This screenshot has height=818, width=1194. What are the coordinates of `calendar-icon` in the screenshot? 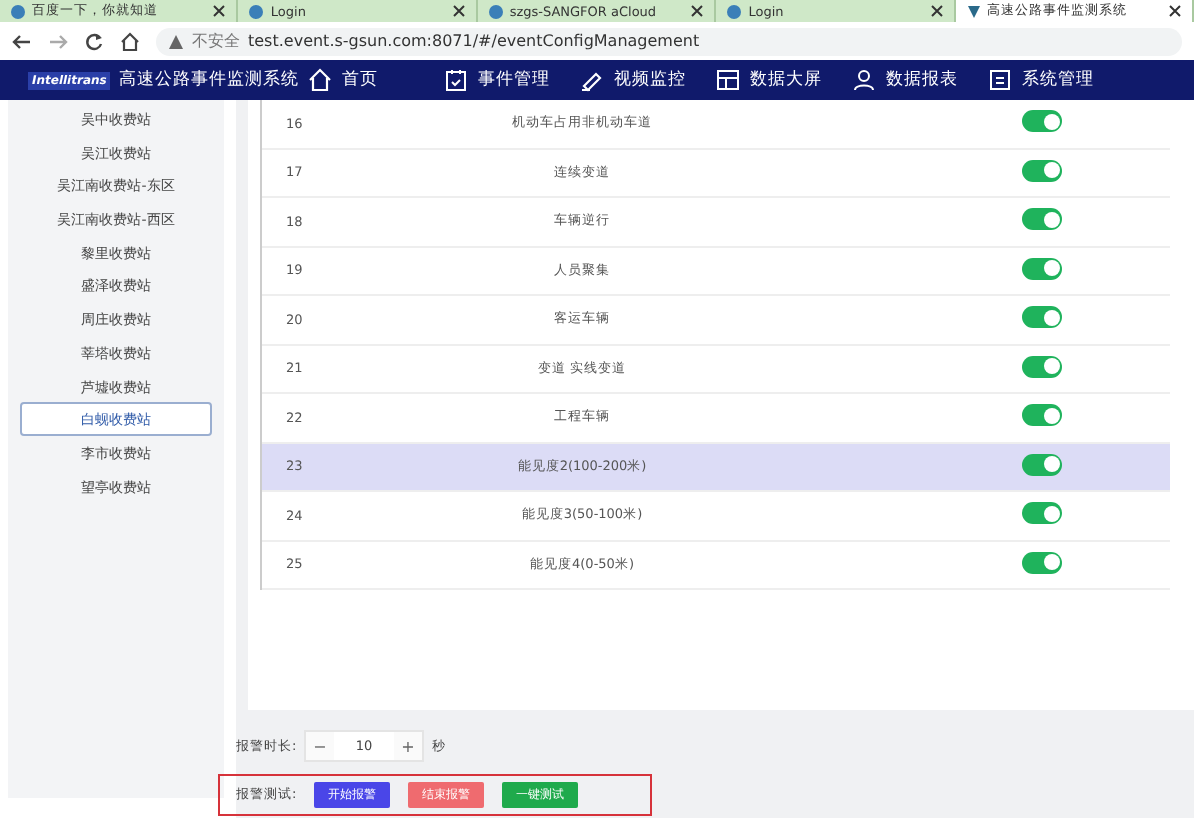 It's located at (456, 80).